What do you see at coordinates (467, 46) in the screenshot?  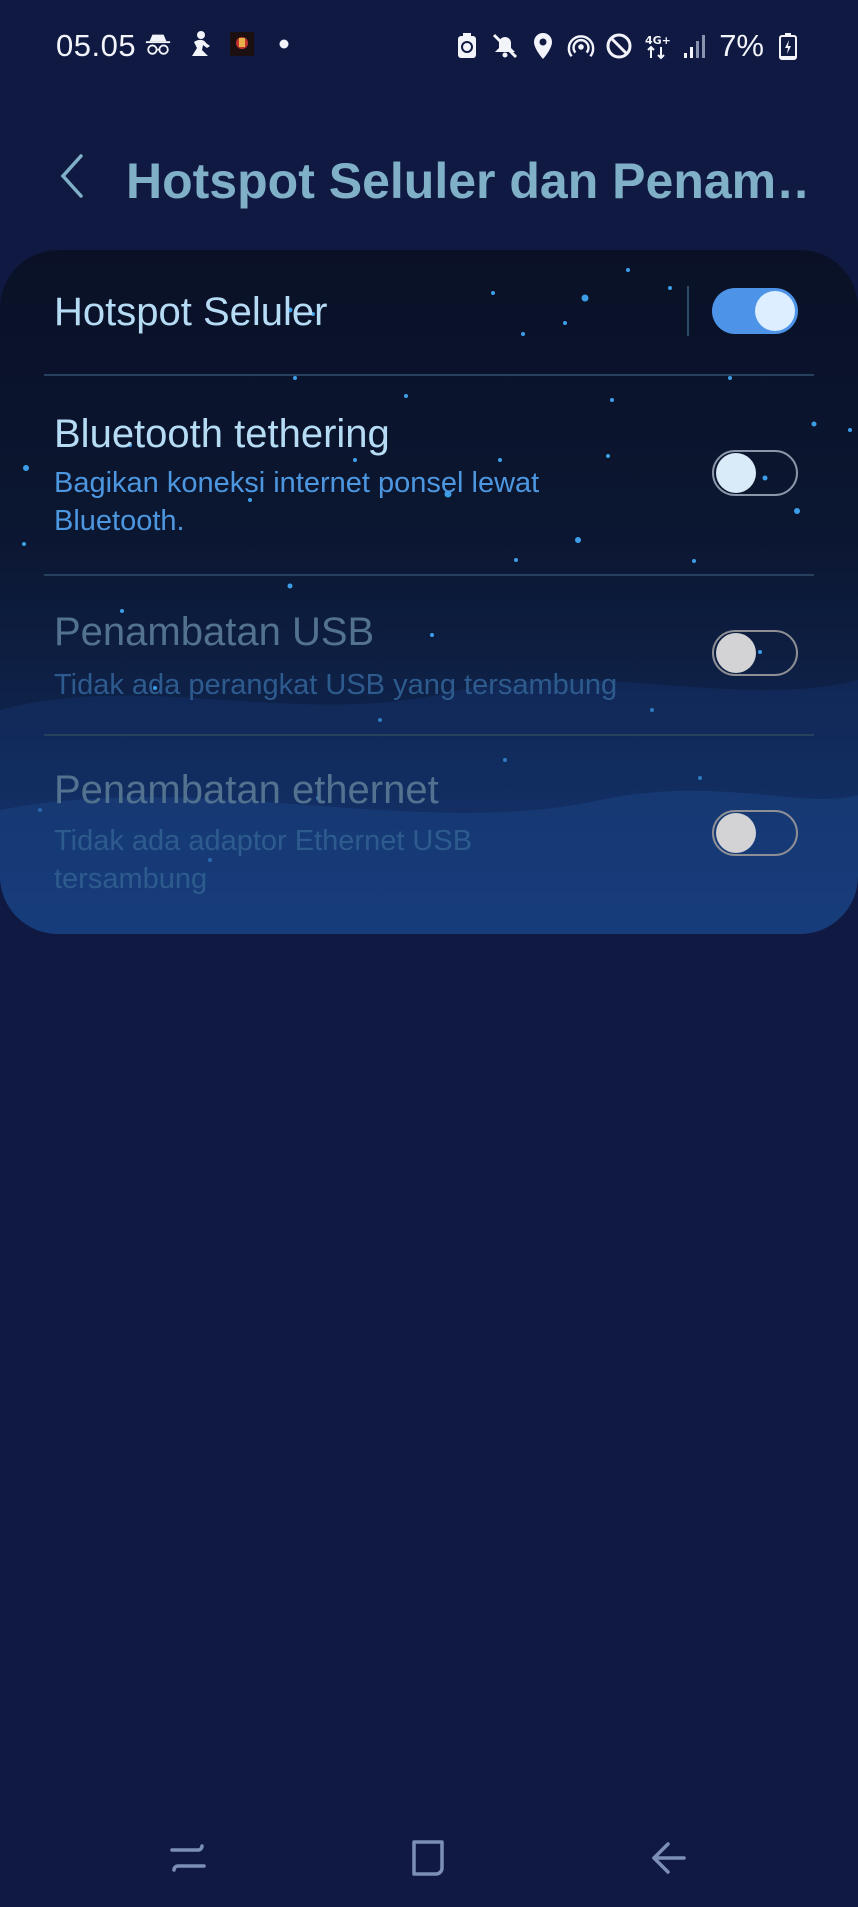 I see `battery-saver-icon` at bounding box center [467, 46].